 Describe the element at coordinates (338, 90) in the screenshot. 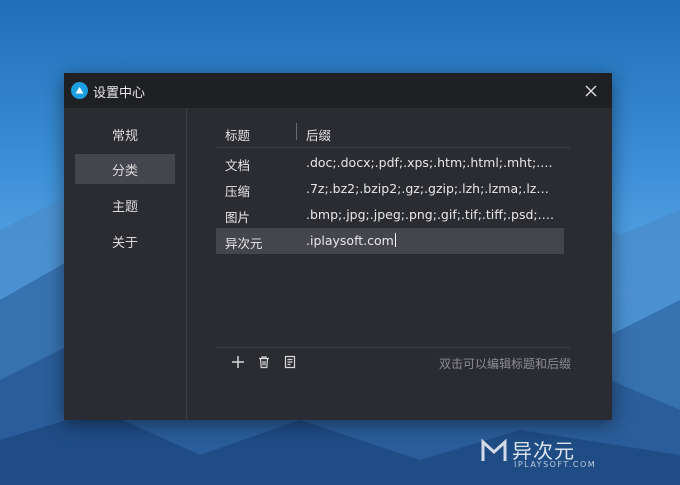

I see `title-bar: 设置中心` at that location.